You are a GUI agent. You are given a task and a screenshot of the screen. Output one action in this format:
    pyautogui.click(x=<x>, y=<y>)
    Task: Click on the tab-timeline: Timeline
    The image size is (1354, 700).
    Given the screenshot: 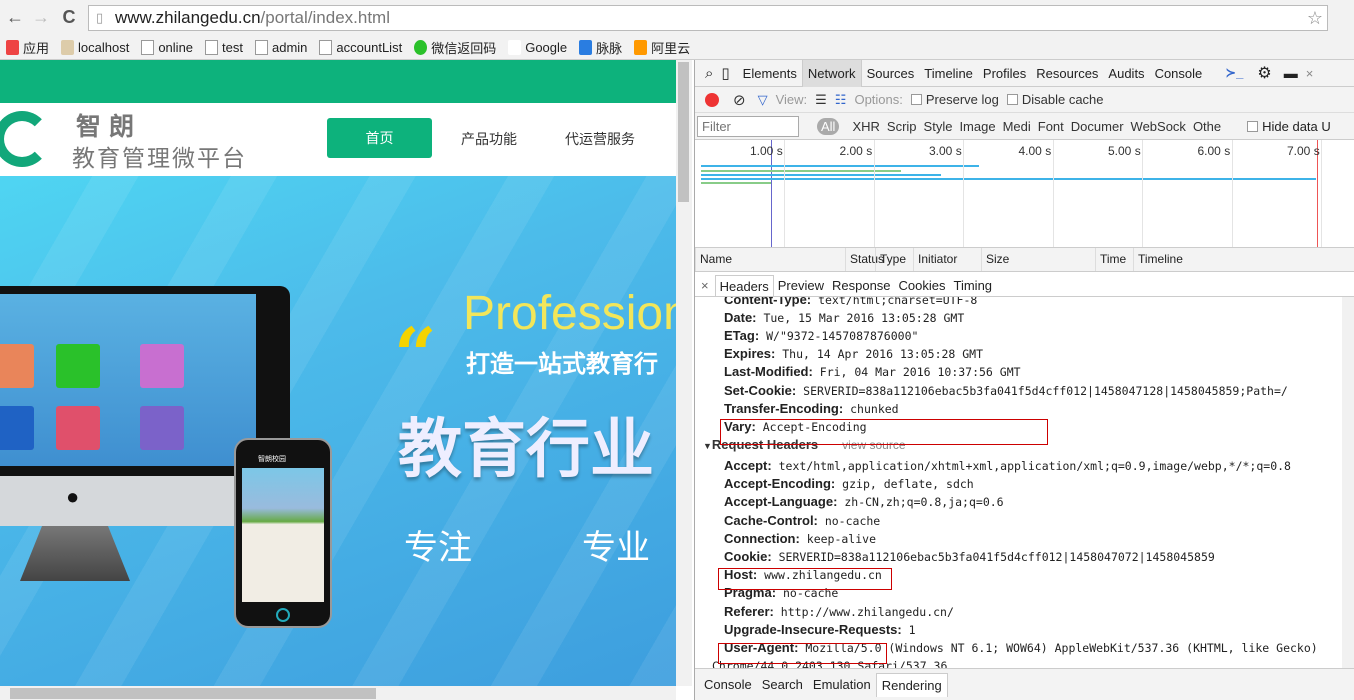 What is the action you would take?
    pyautogui.click(x=948, y=73)
    